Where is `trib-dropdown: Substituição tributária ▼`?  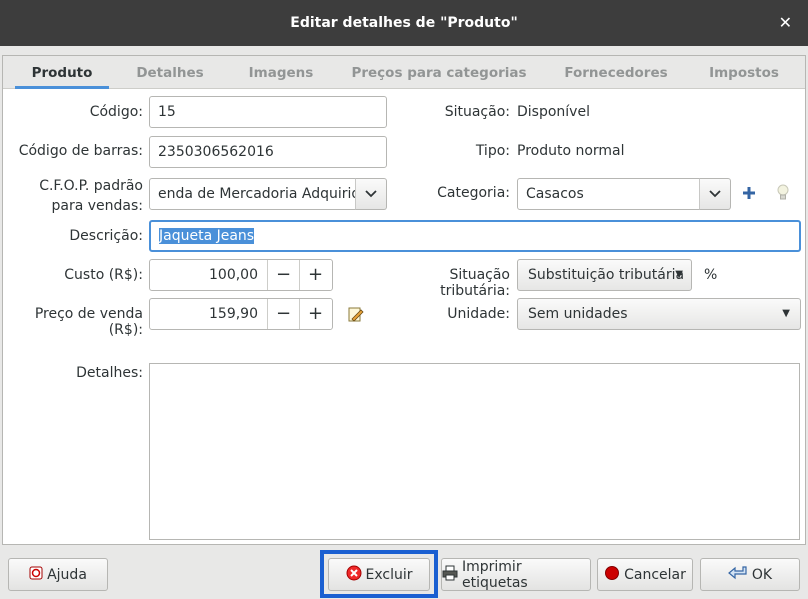
trib-dropdown: Substituição tributária ▼ is located at coordinates (604, 275).